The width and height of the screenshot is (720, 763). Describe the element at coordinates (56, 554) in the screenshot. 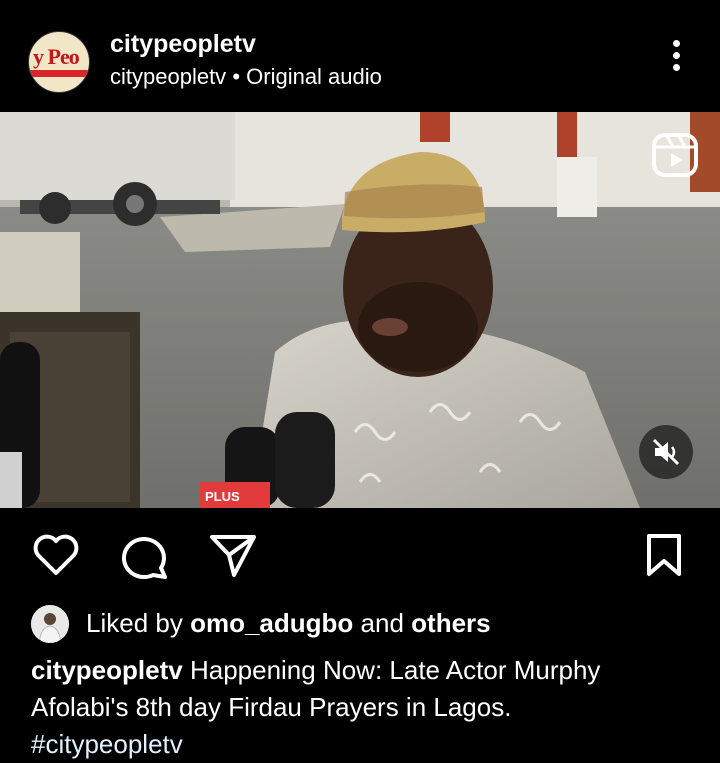

I see `heart-icon` at that location.